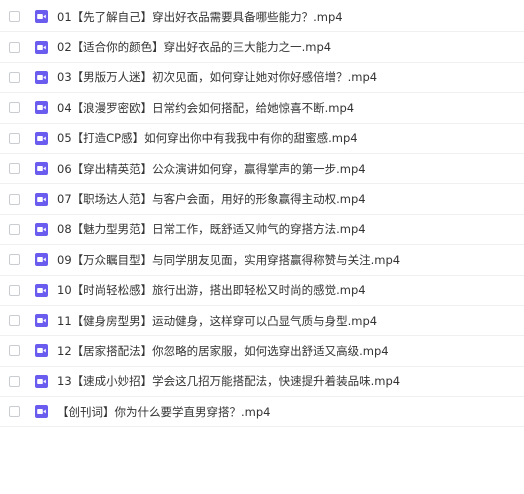  I want to click on file-row: 09【万众瞩目型】与同学朋友见面，实用穿搭赢得称赞与关注.mp4, so click(262, 260).